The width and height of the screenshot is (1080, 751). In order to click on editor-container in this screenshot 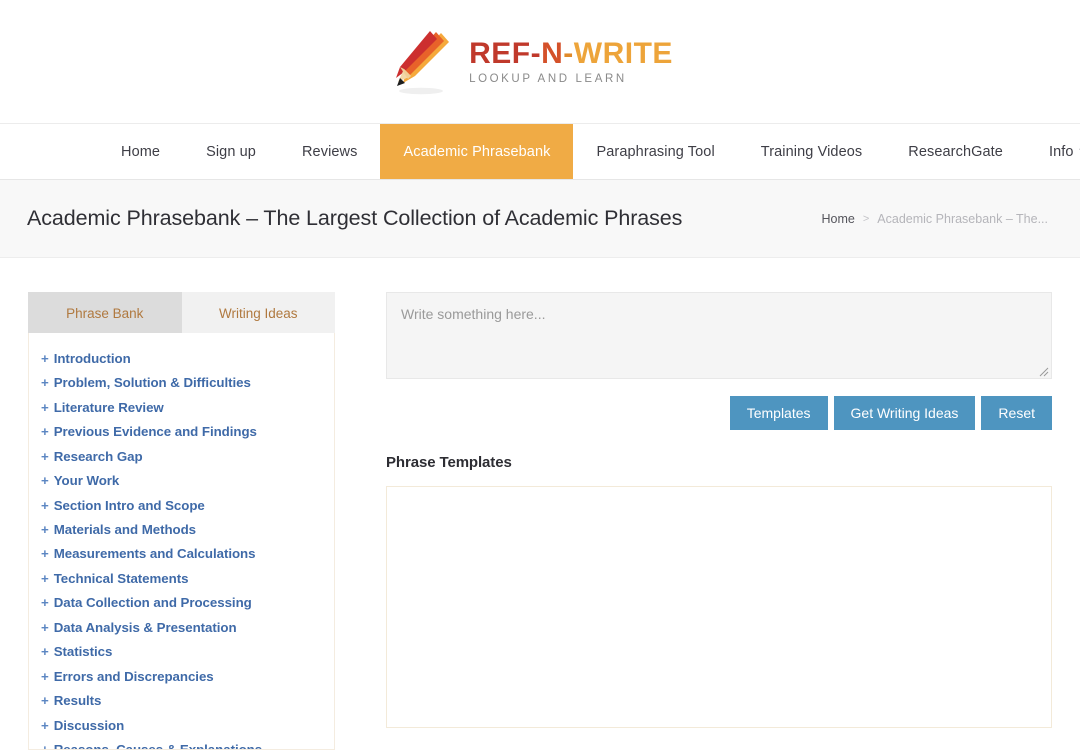, I will do `click(719, 335)`.